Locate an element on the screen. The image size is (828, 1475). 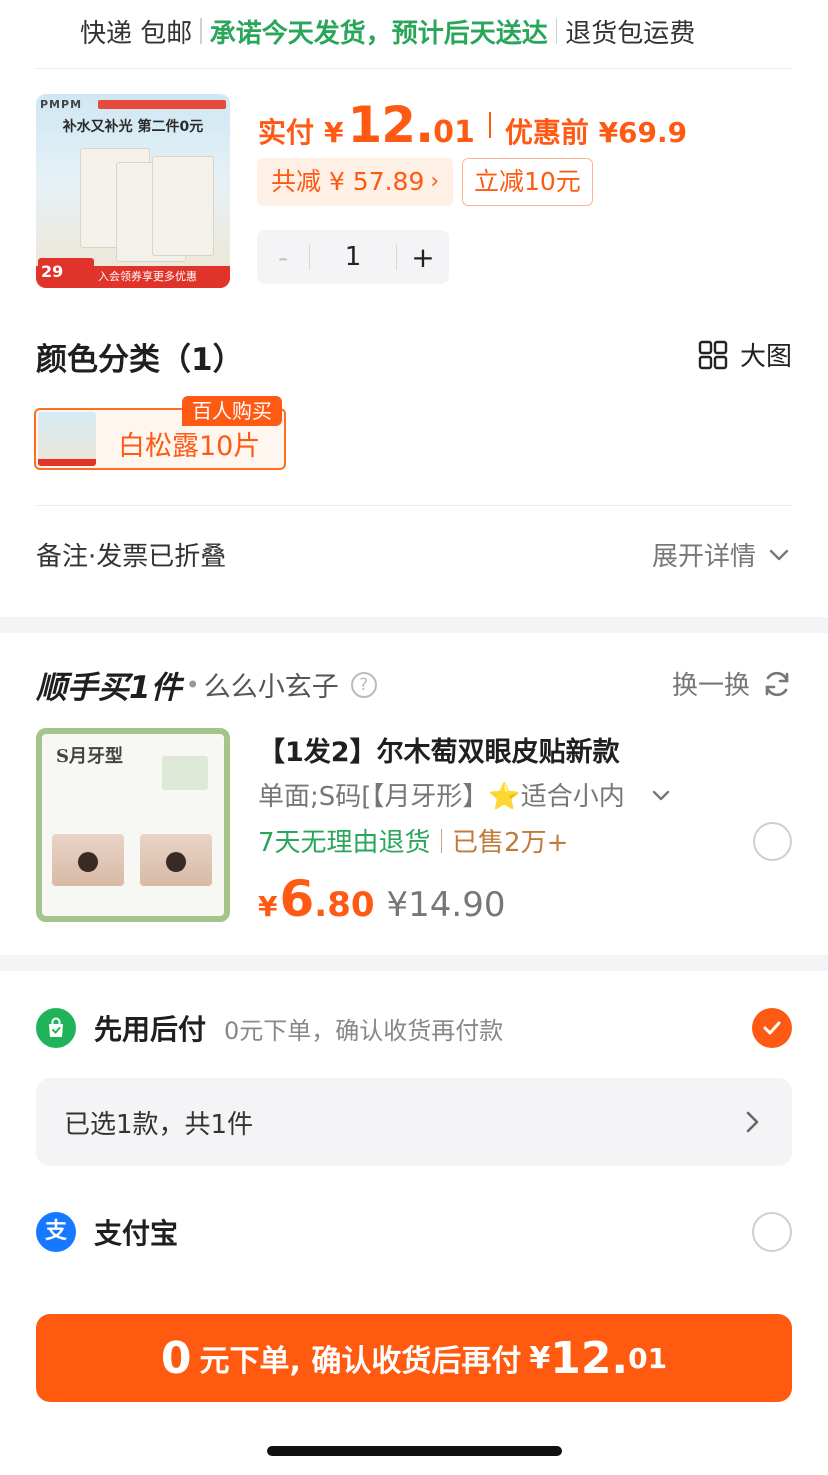
cta-price-decimal: 01 is located at coordinates (648, 1358).